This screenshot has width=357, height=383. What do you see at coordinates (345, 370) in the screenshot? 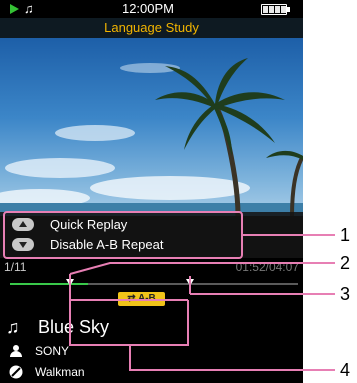
I see `callout-4: 4` at bounding box center [345, 370].